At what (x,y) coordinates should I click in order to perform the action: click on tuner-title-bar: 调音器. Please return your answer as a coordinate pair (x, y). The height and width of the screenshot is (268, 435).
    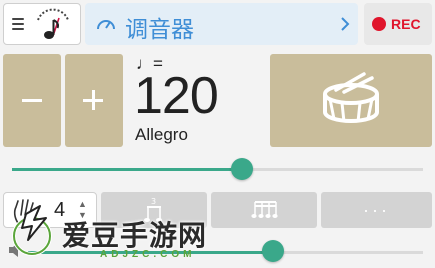
    Looking at the image, I should click on (221, 24).